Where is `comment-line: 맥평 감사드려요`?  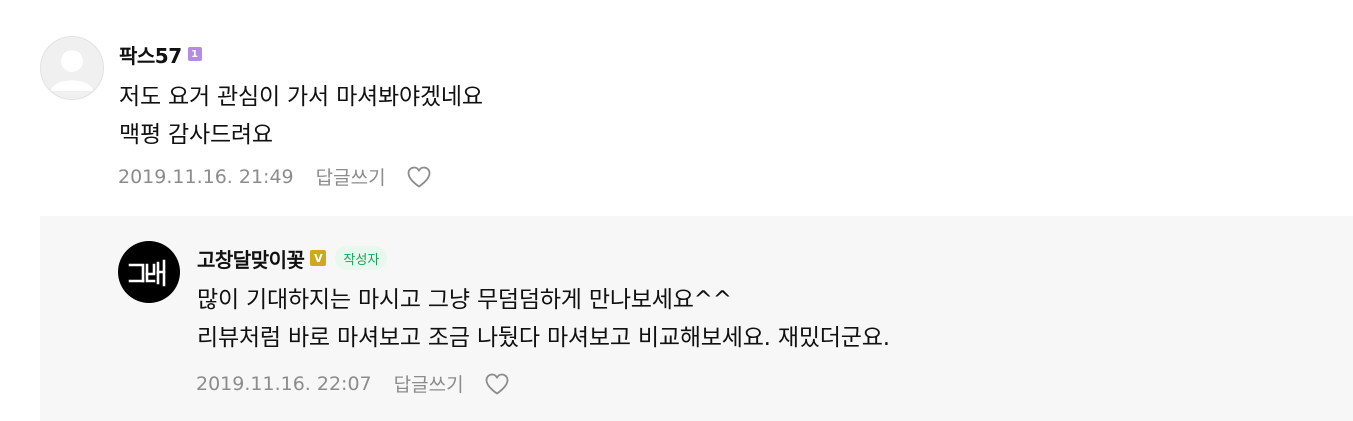
comment-line: 맥평 감사드려요 is located at coordinates (196, 135).